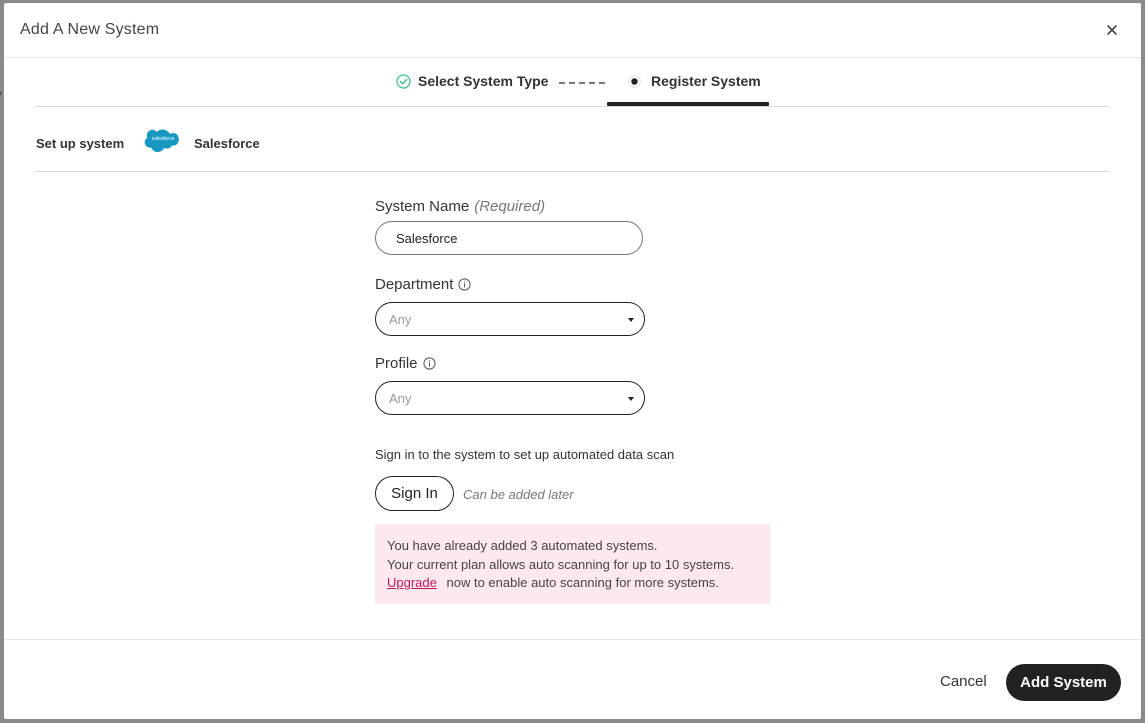 The height and width of the screenshot is (723, 1145). I want to click on upgrade-link: Upgrade, so click(412, 582).